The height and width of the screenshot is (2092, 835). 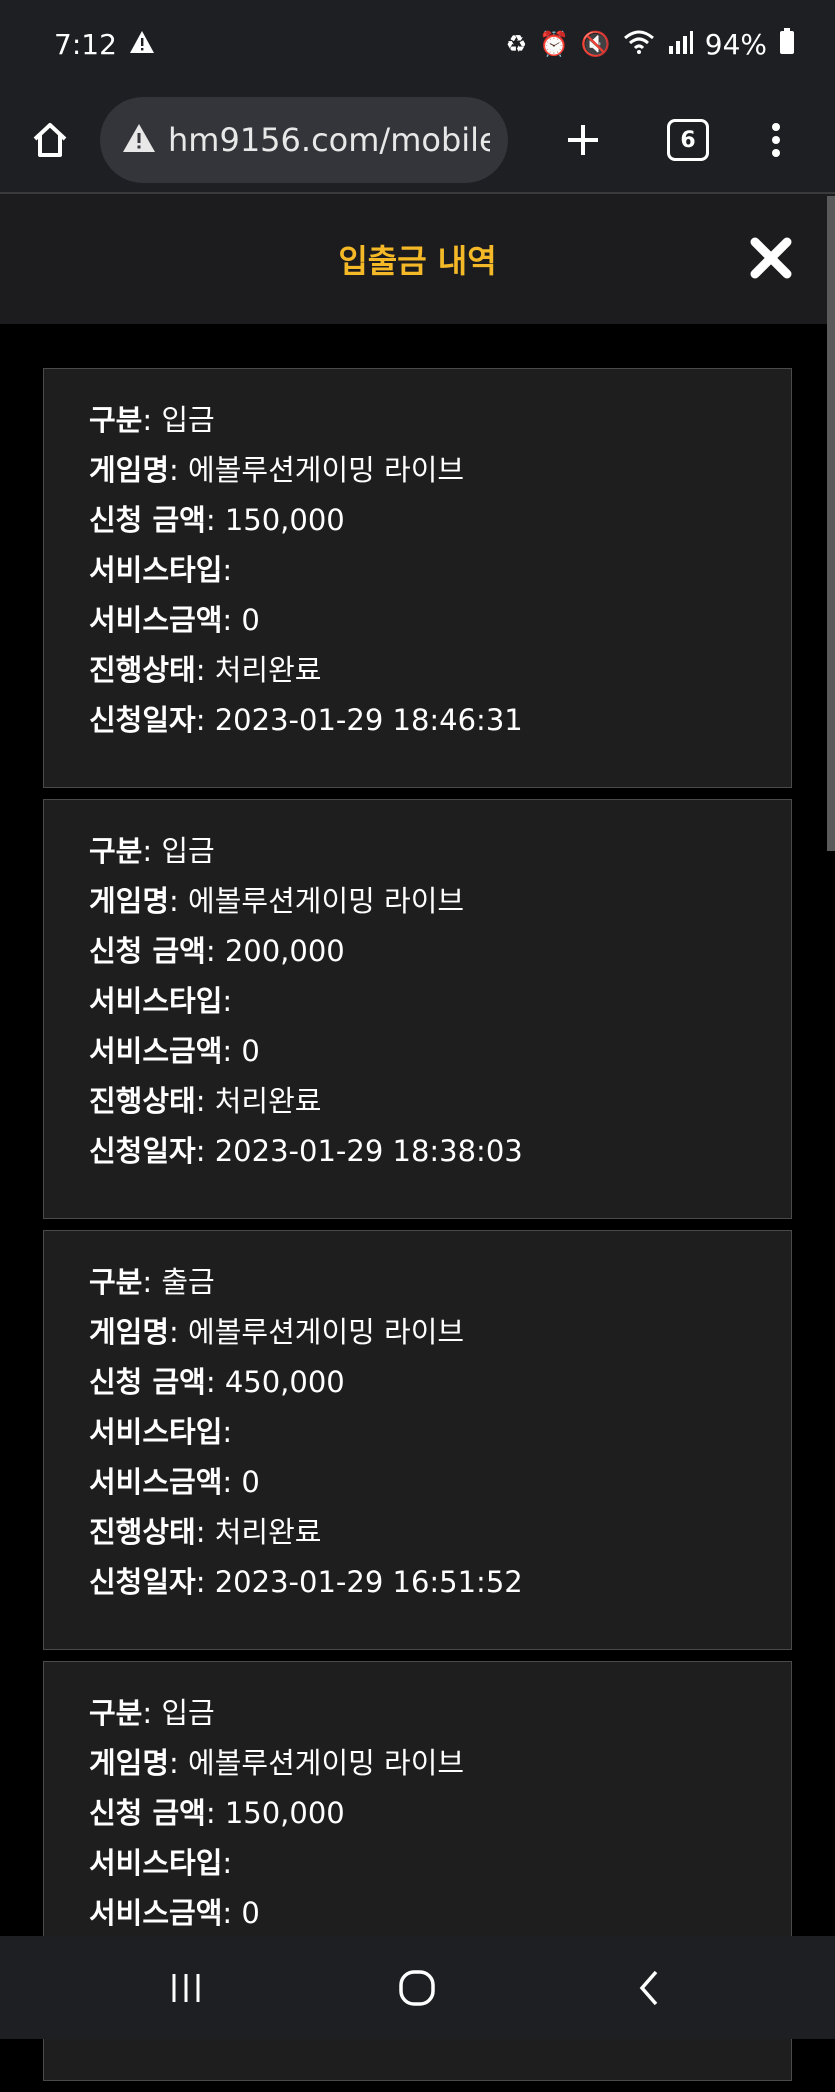 I want to click on more-vertical-icon, so click(x=775, y=140).